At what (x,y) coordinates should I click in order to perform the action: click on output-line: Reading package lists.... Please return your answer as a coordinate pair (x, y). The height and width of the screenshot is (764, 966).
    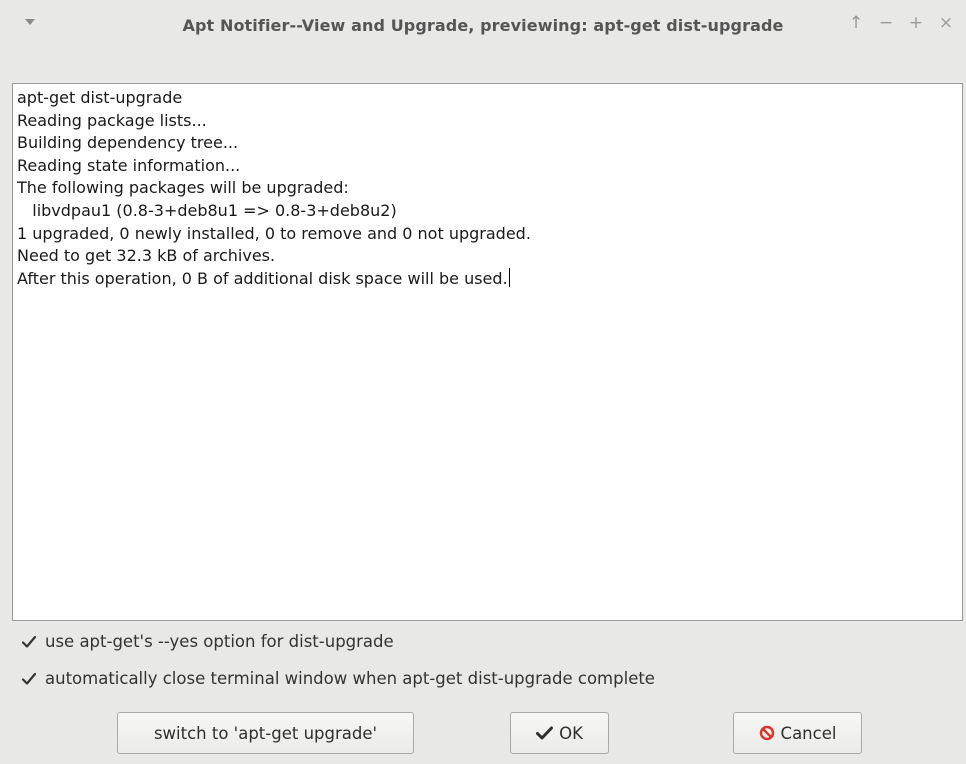
    Looking at the image, I should click on (112, 120).